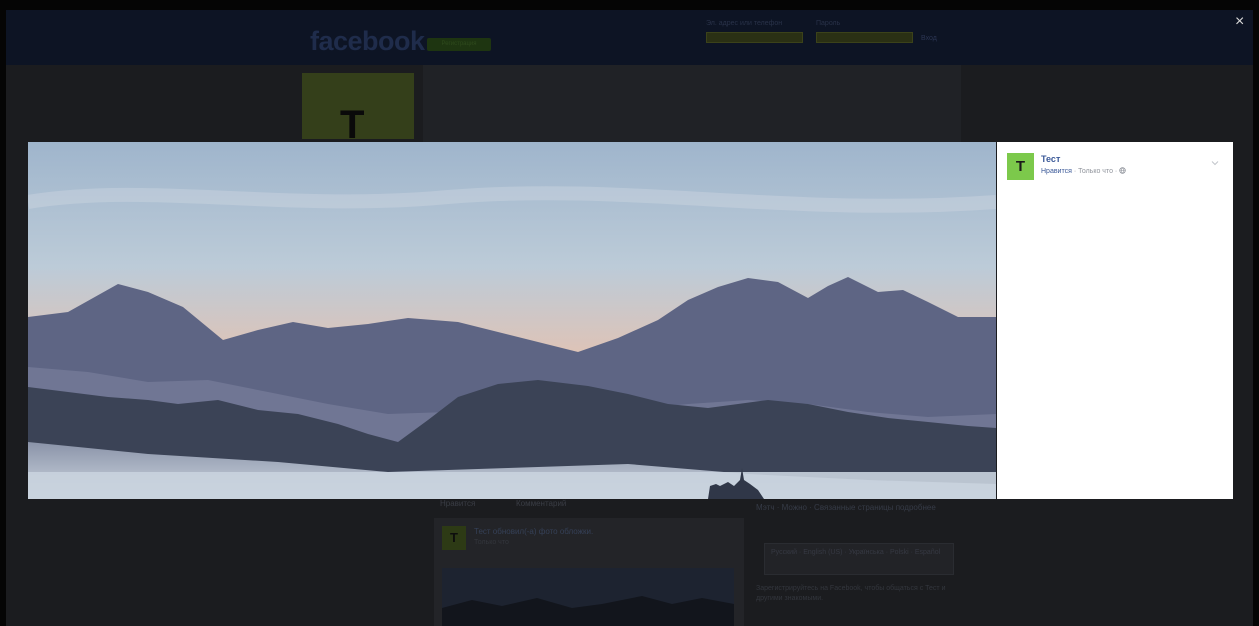  Describe the element at coordinates (1056, 171) in the screenshot. I see `like-link: Нравится` at that location.